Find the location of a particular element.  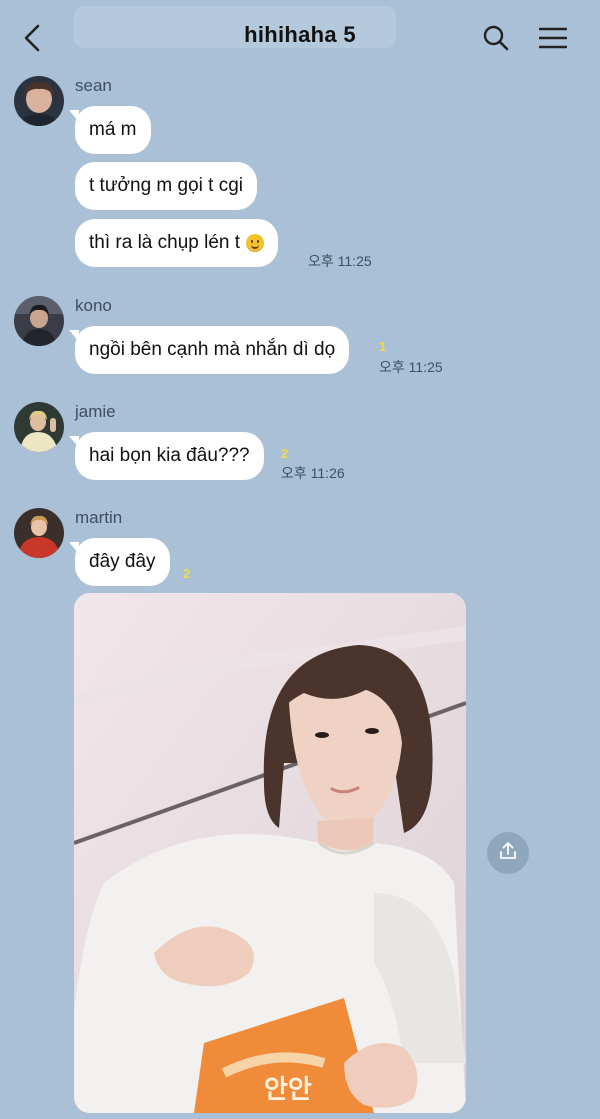

sender-name: jamie is located at coordinates (95, 411).